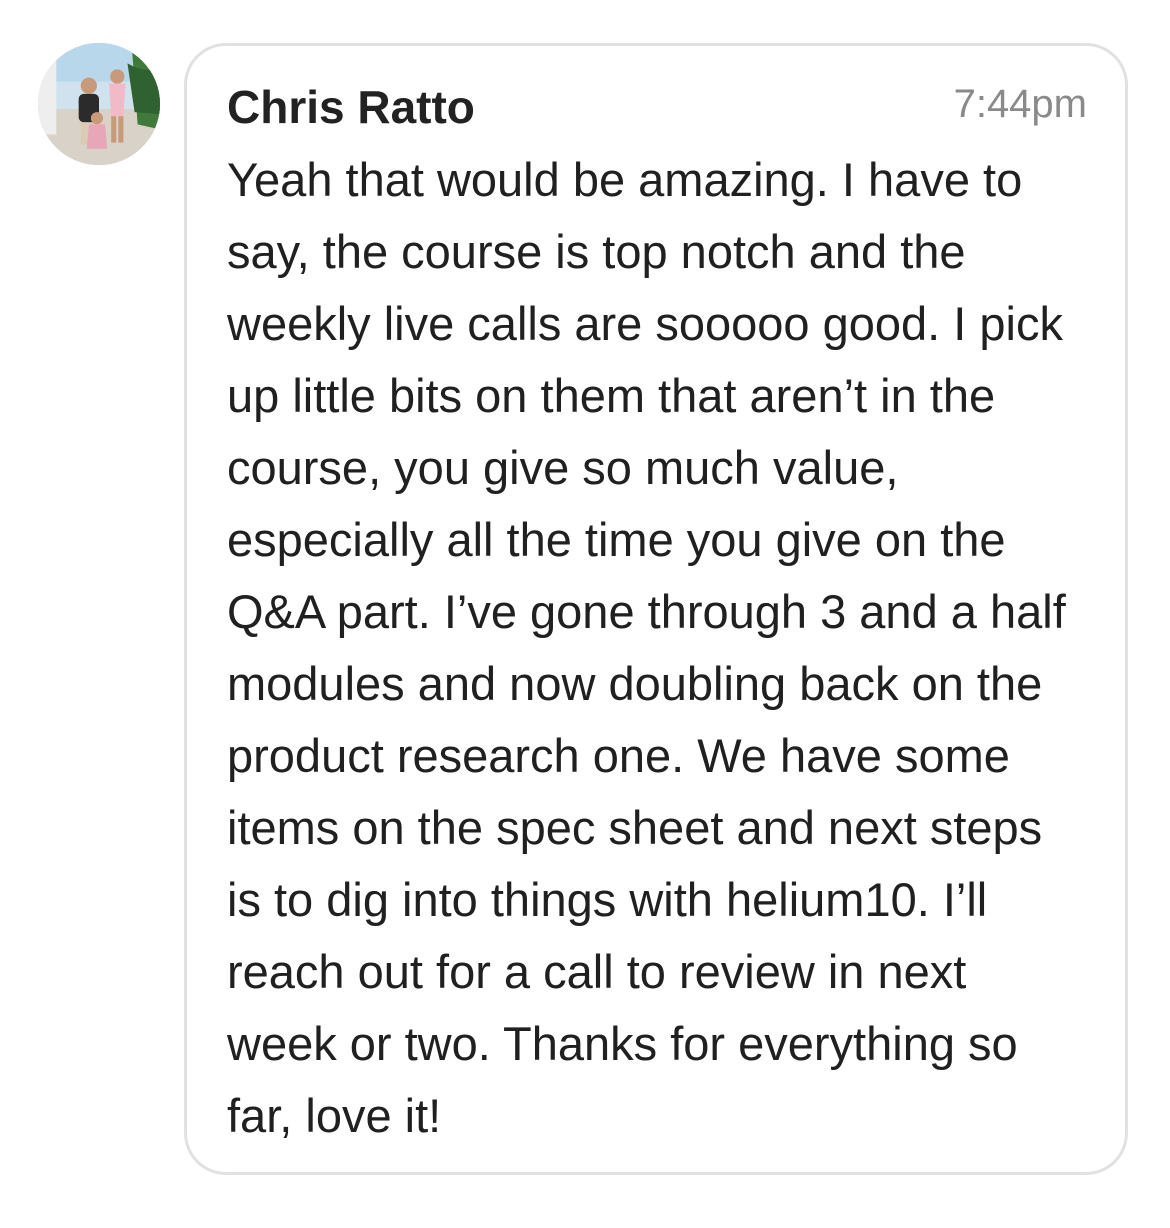 This screenshot has width=1170, height=1228. What do you see at coordinates (351, 107) in the screenshot?
I see `sender-name: Chris Ratto` at bounding box center [351, 107].